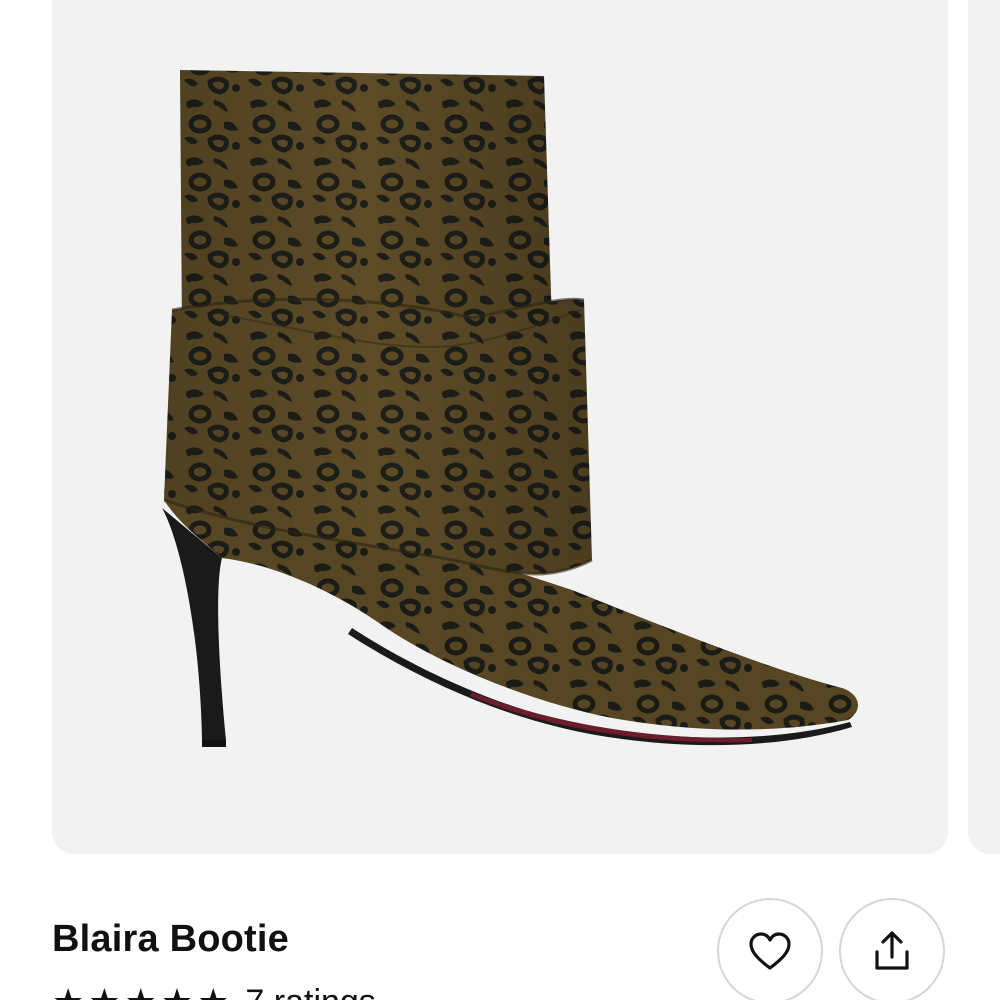  I want to click on rating-row: ★ ★ ★ ★ ★ 7 ratings, so click(214, 991).